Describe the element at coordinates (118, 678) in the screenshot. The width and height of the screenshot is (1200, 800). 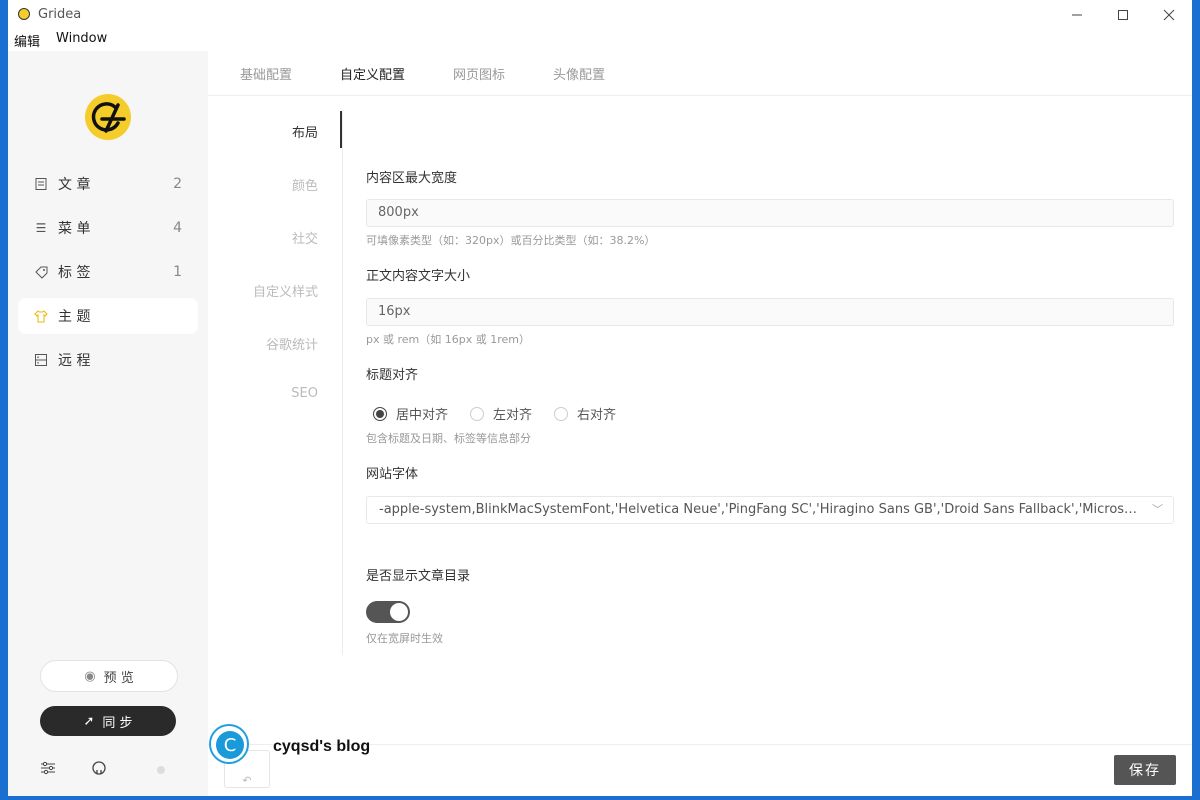
I see `preview-label: 预 览` at that location.